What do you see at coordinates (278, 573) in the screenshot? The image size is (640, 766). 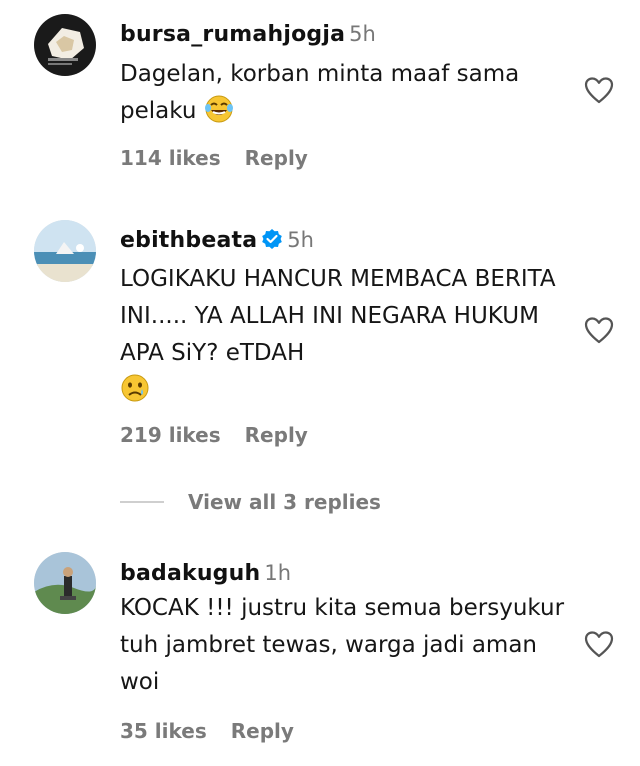 I see `timestamp: 1h` at bounding box center [278, 573].